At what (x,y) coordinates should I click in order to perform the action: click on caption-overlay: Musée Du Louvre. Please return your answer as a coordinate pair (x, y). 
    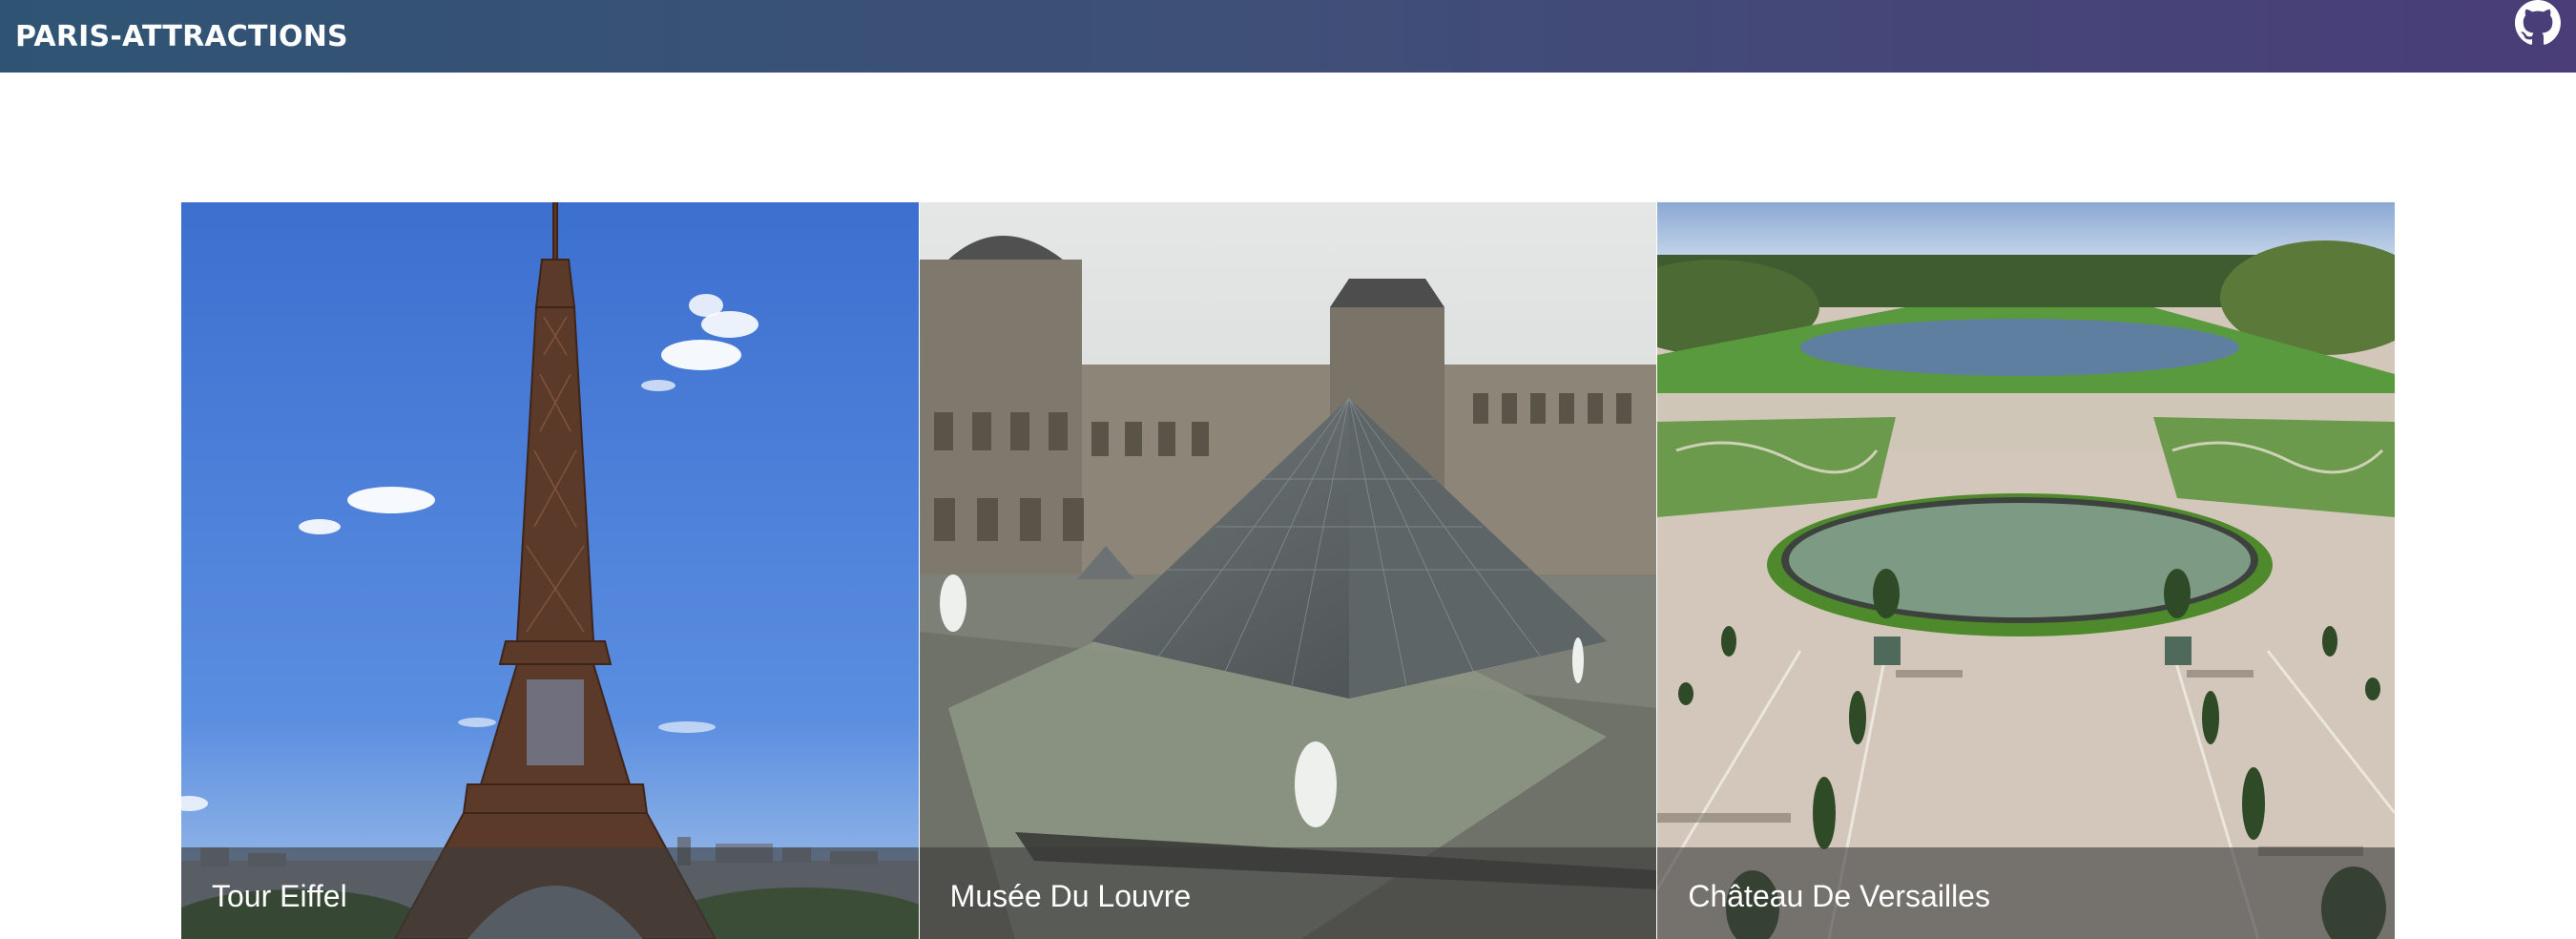
    Looking at the image, I should click on (1288, 893).